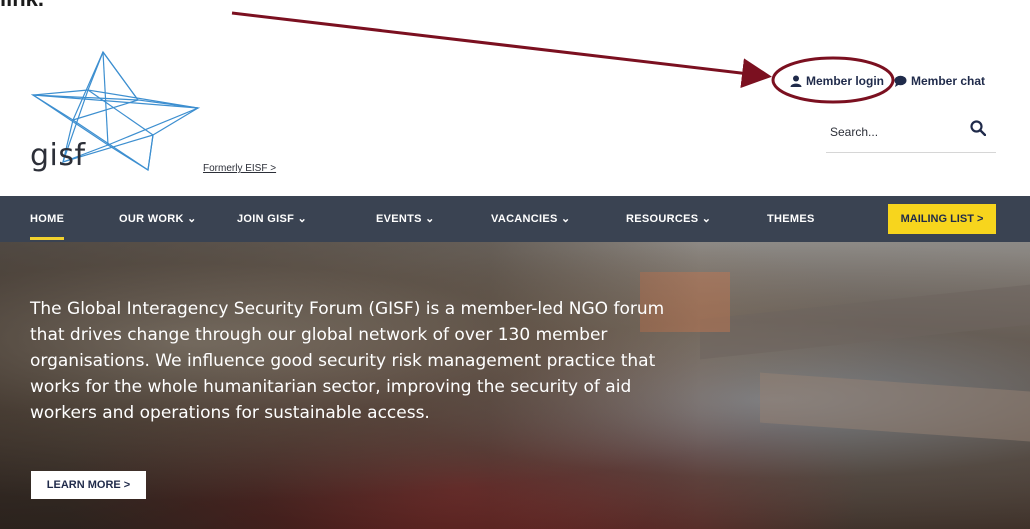 This screenshot has width=1030, height=529. I want to click on member-chat-label: Member chat, so click(948, 81).